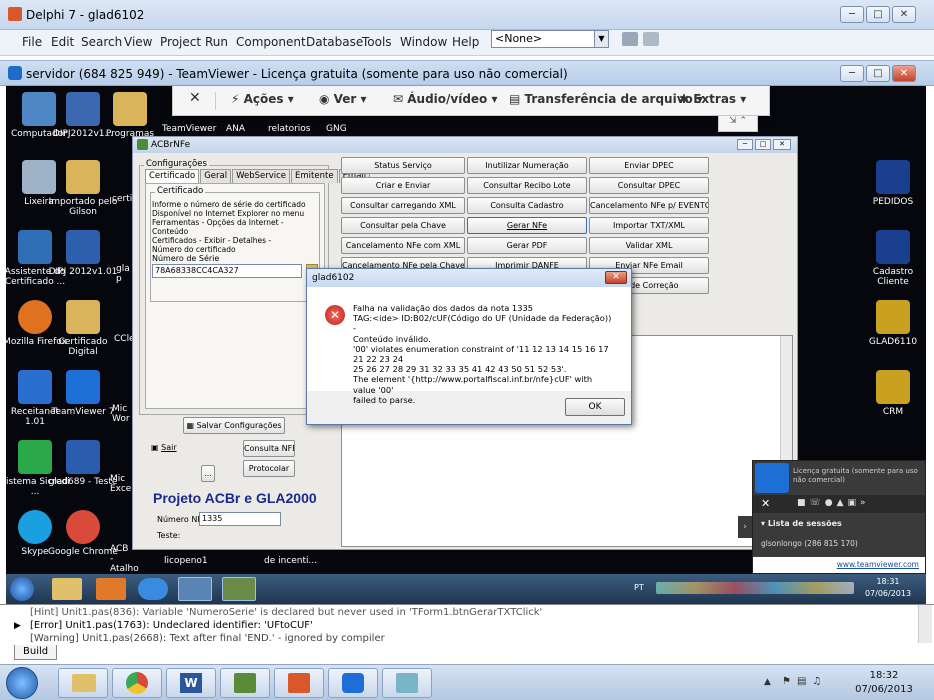 This screenshot has width=934, height=700. What do you see at coordinates (407, 683) in the screenshot?
I see `taskbar-app` at bounding box center [407, 683].